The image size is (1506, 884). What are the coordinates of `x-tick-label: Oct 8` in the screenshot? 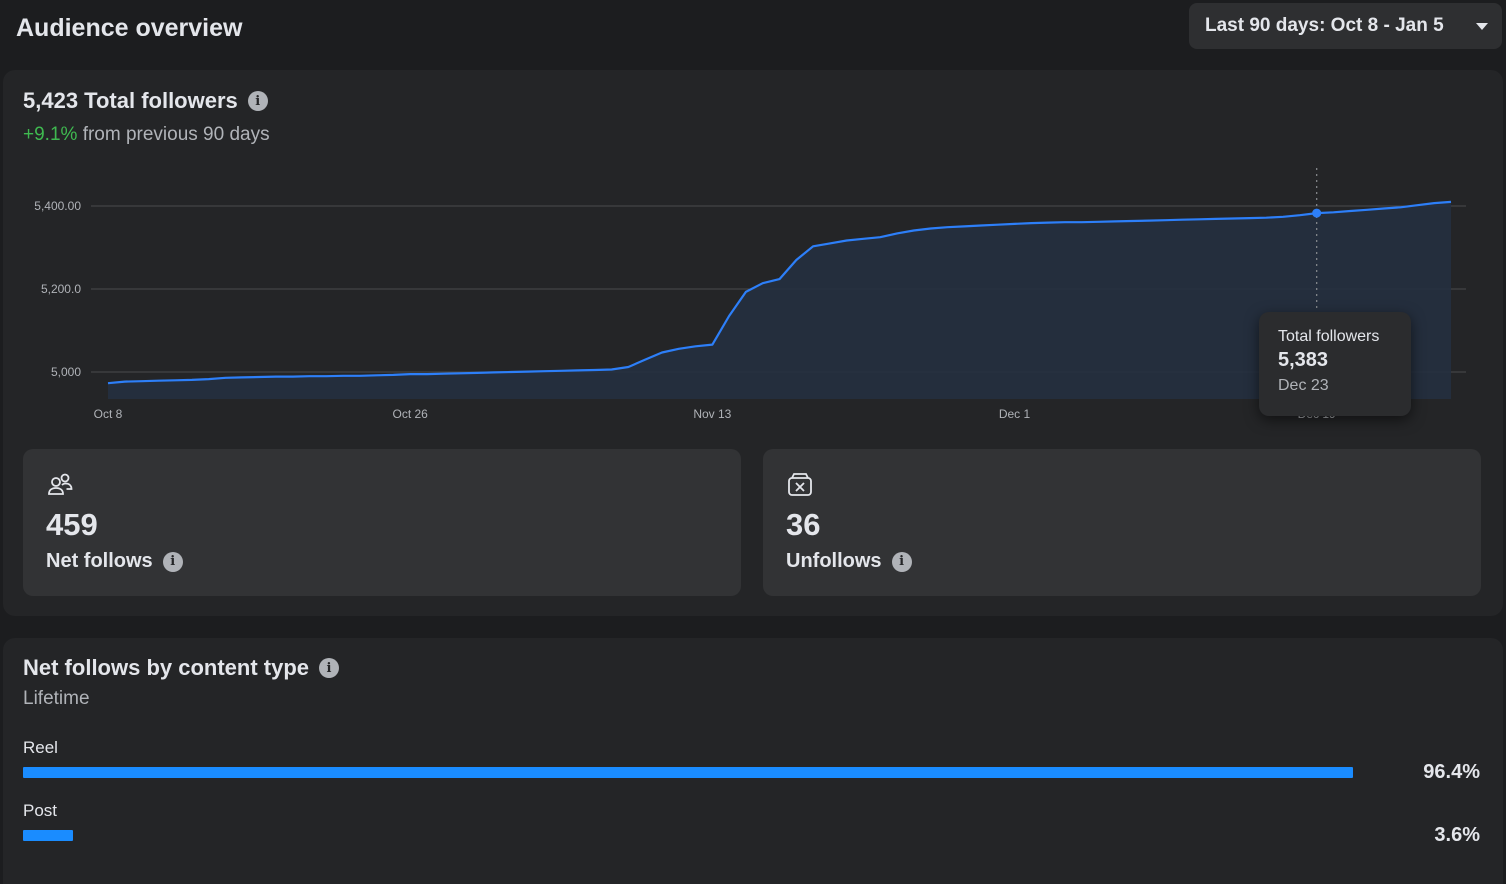 It's located at (108, 414).